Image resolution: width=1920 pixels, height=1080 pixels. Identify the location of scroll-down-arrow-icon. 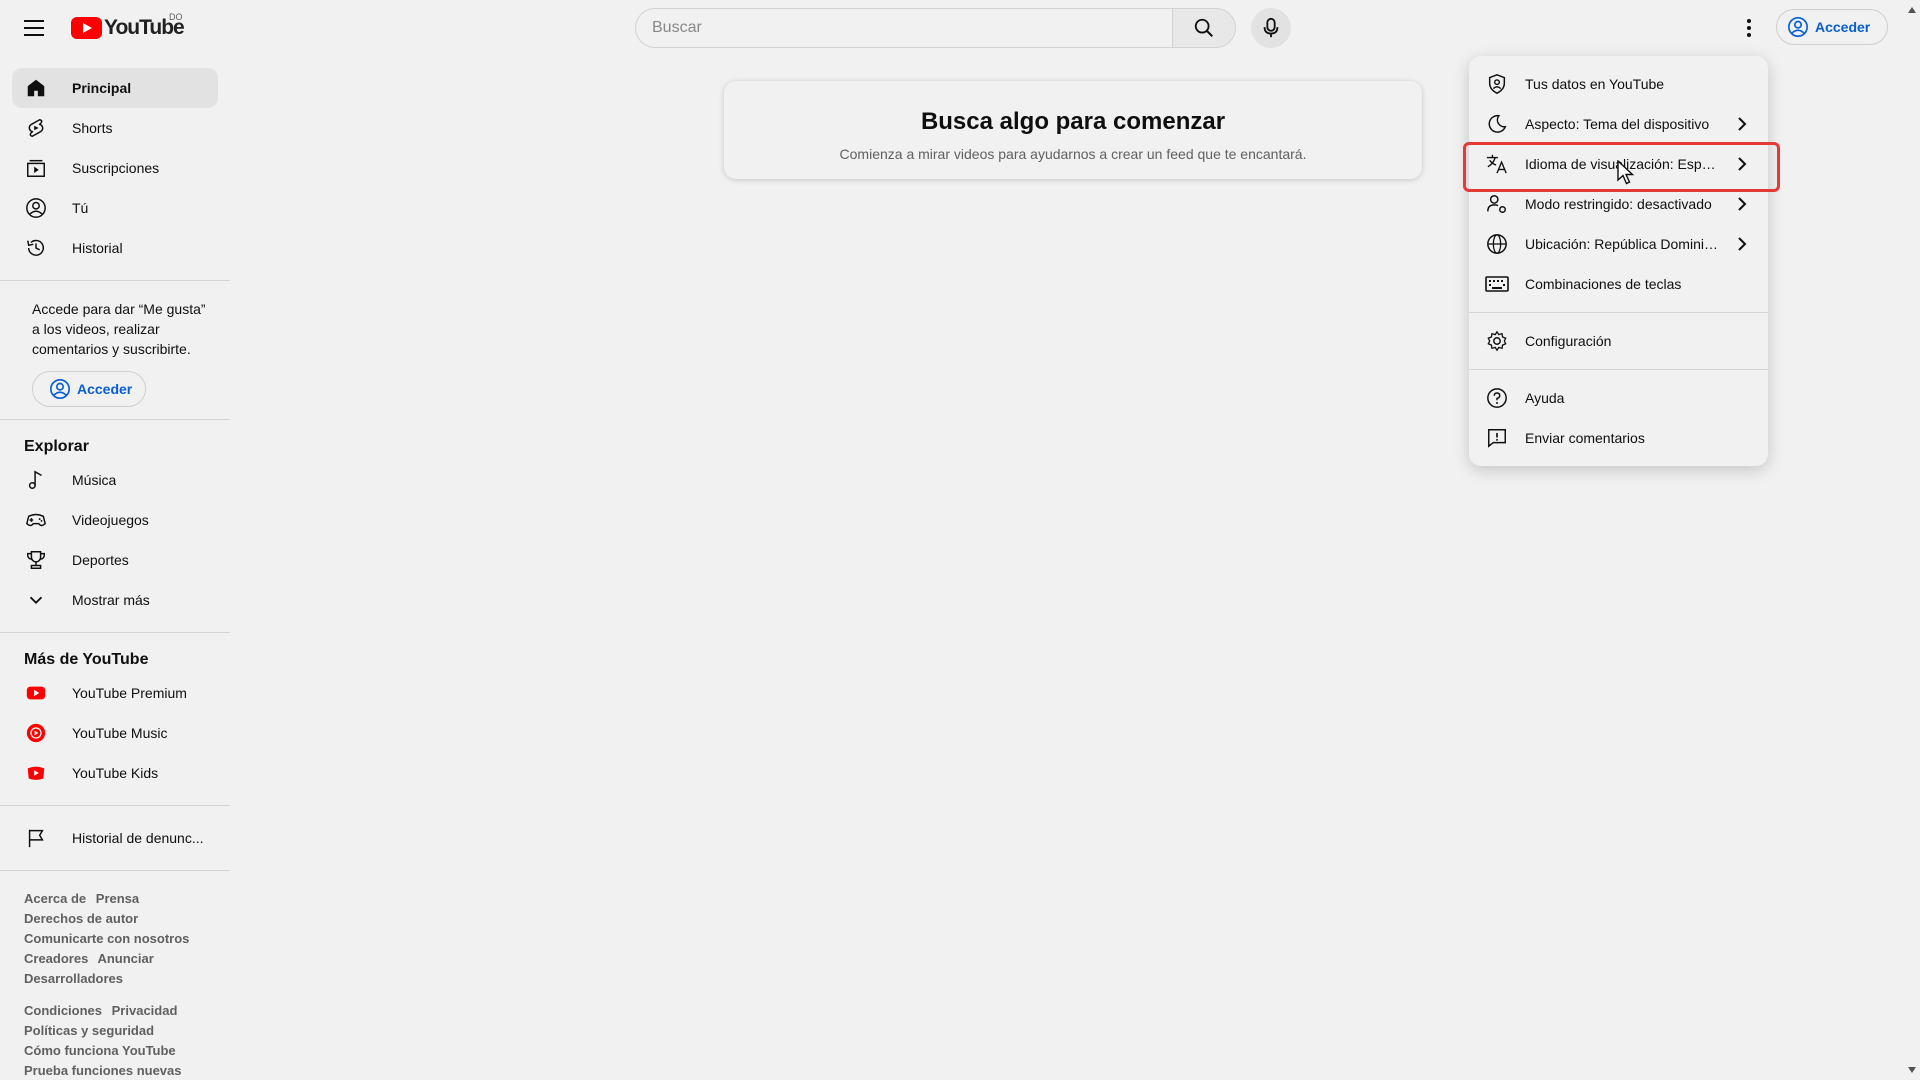
(1912, 1070).